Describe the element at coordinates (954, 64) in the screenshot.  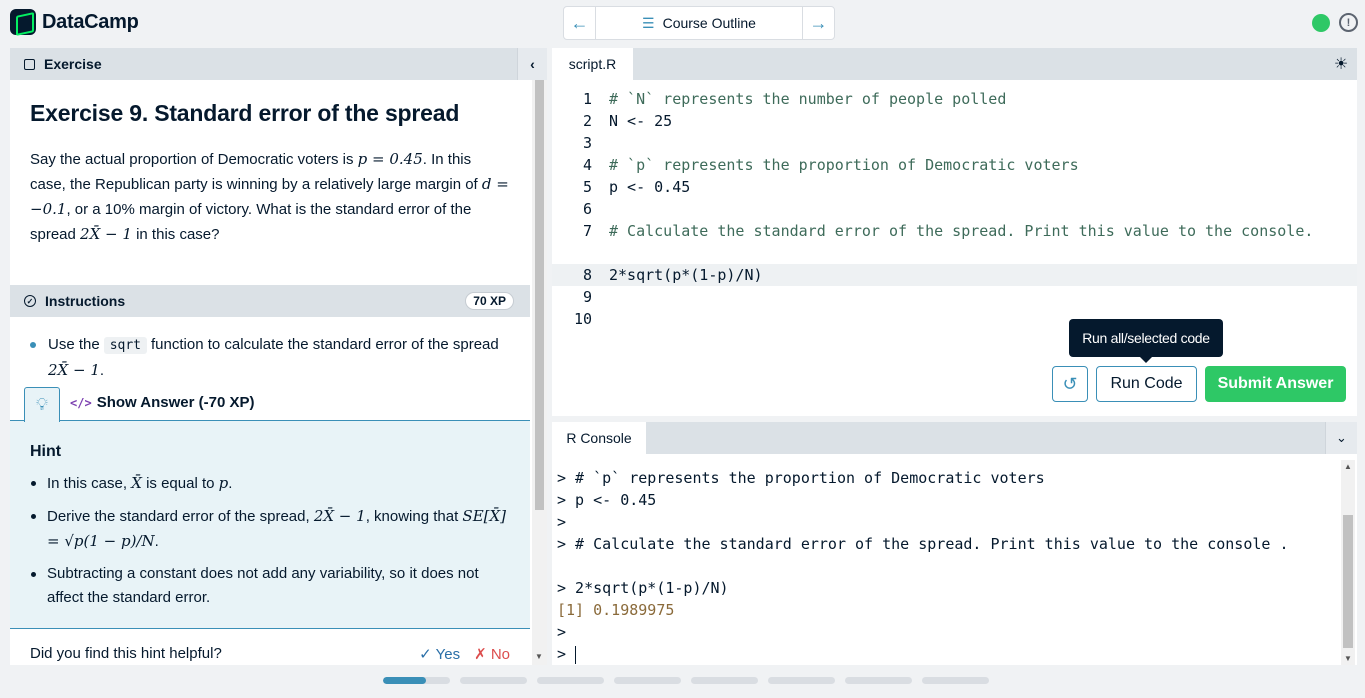
I see `editor-tabs: script.R ☀` at that location.